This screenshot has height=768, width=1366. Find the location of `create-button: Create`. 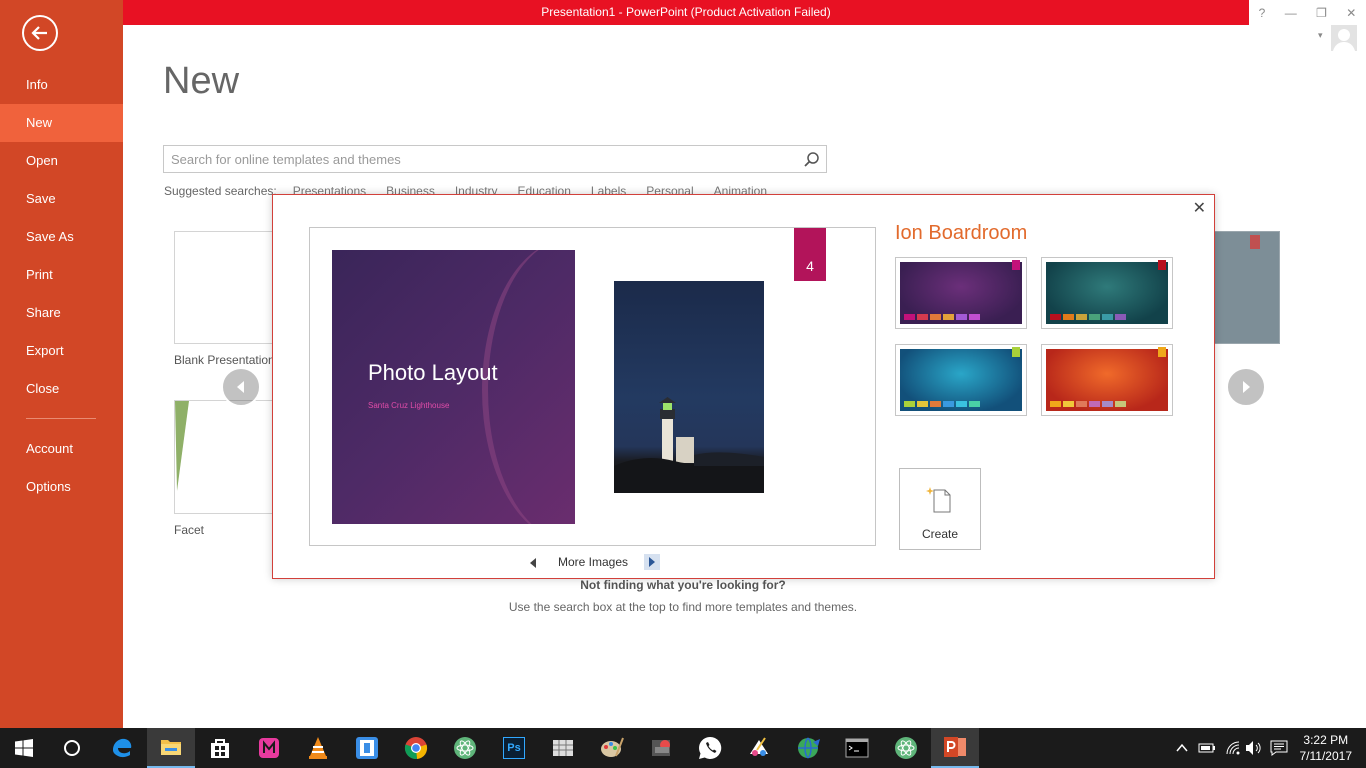

create-button: Create is located at coordinates (940, 509).